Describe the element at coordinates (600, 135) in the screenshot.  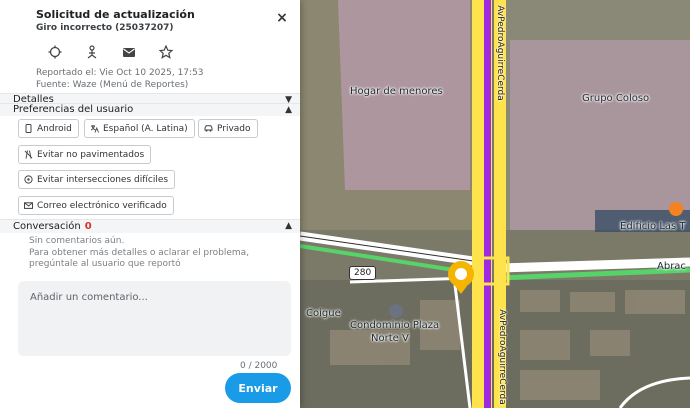
I see `zone-grupo` at that location.